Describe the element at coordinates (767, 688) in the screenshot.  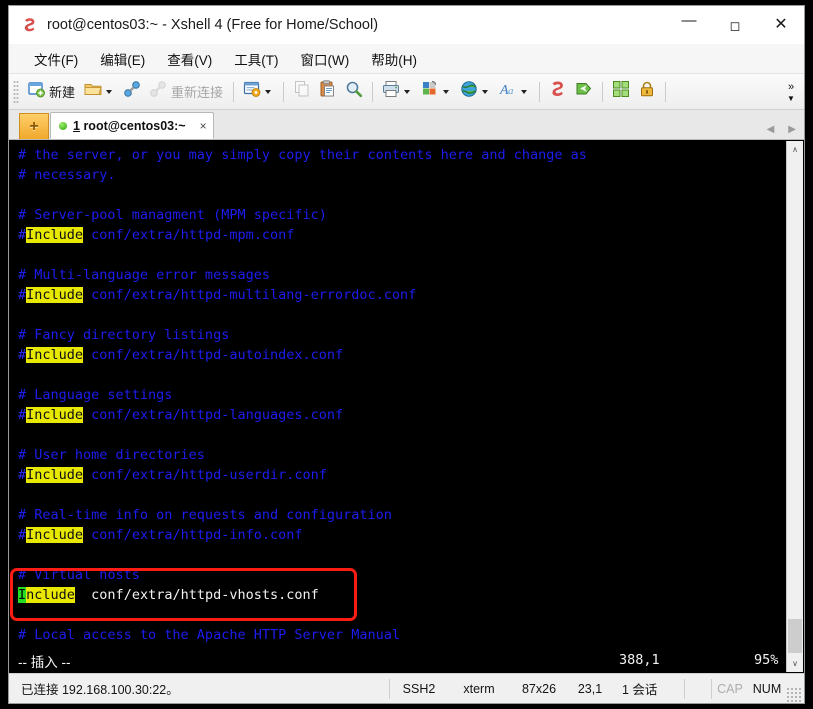
I see `num-lock-indicator: NUM` at that location.